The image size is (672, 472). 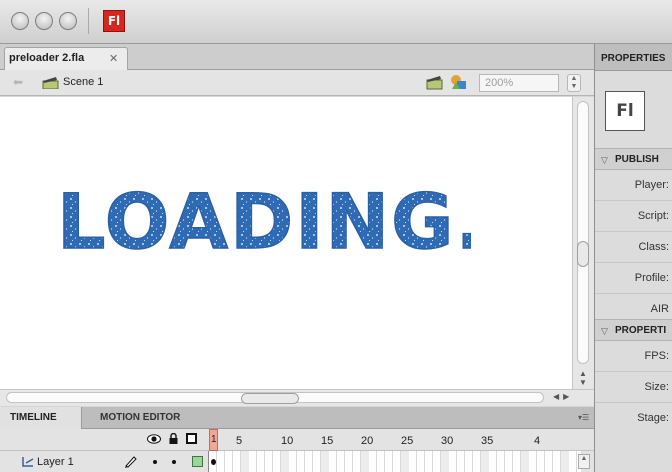 What do you see at coordinates (174, 462) in the screenshot?
I see `lock-dot` at bounding box center [174, 462].